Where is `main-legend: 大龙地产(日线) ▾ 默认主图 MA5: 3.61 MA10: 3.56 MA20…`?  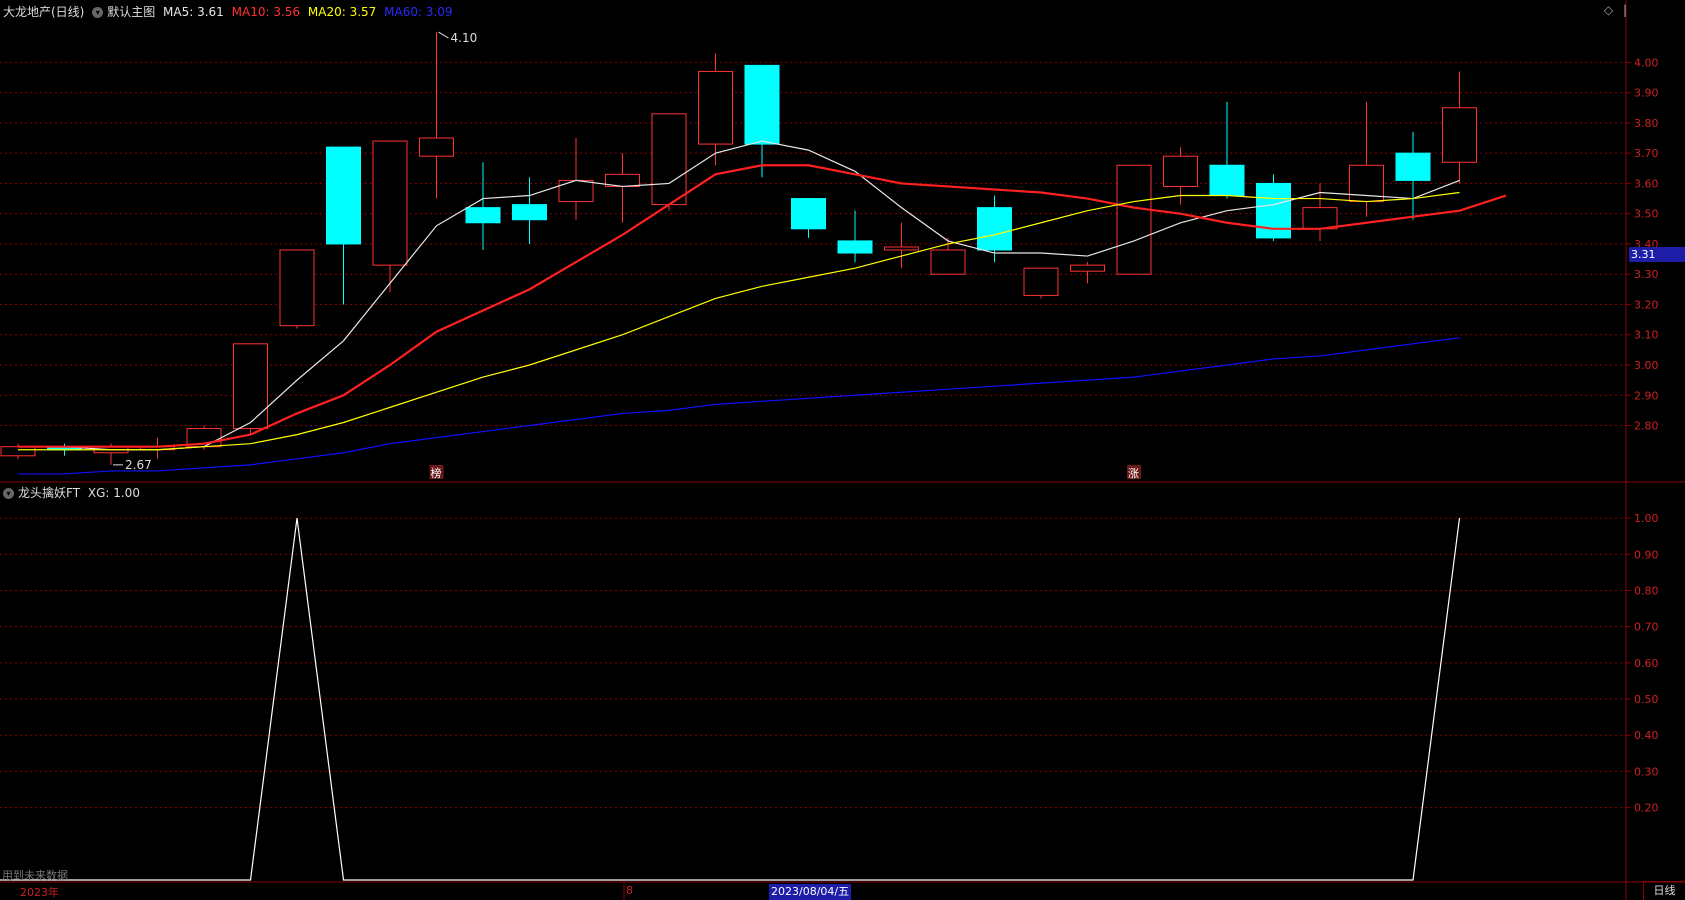
main-legend: 大龙地产(日线) ▾ 默认主图 MA5: 3.61 MA10: 3.56 MA20… is located at coordinates (230, 11).